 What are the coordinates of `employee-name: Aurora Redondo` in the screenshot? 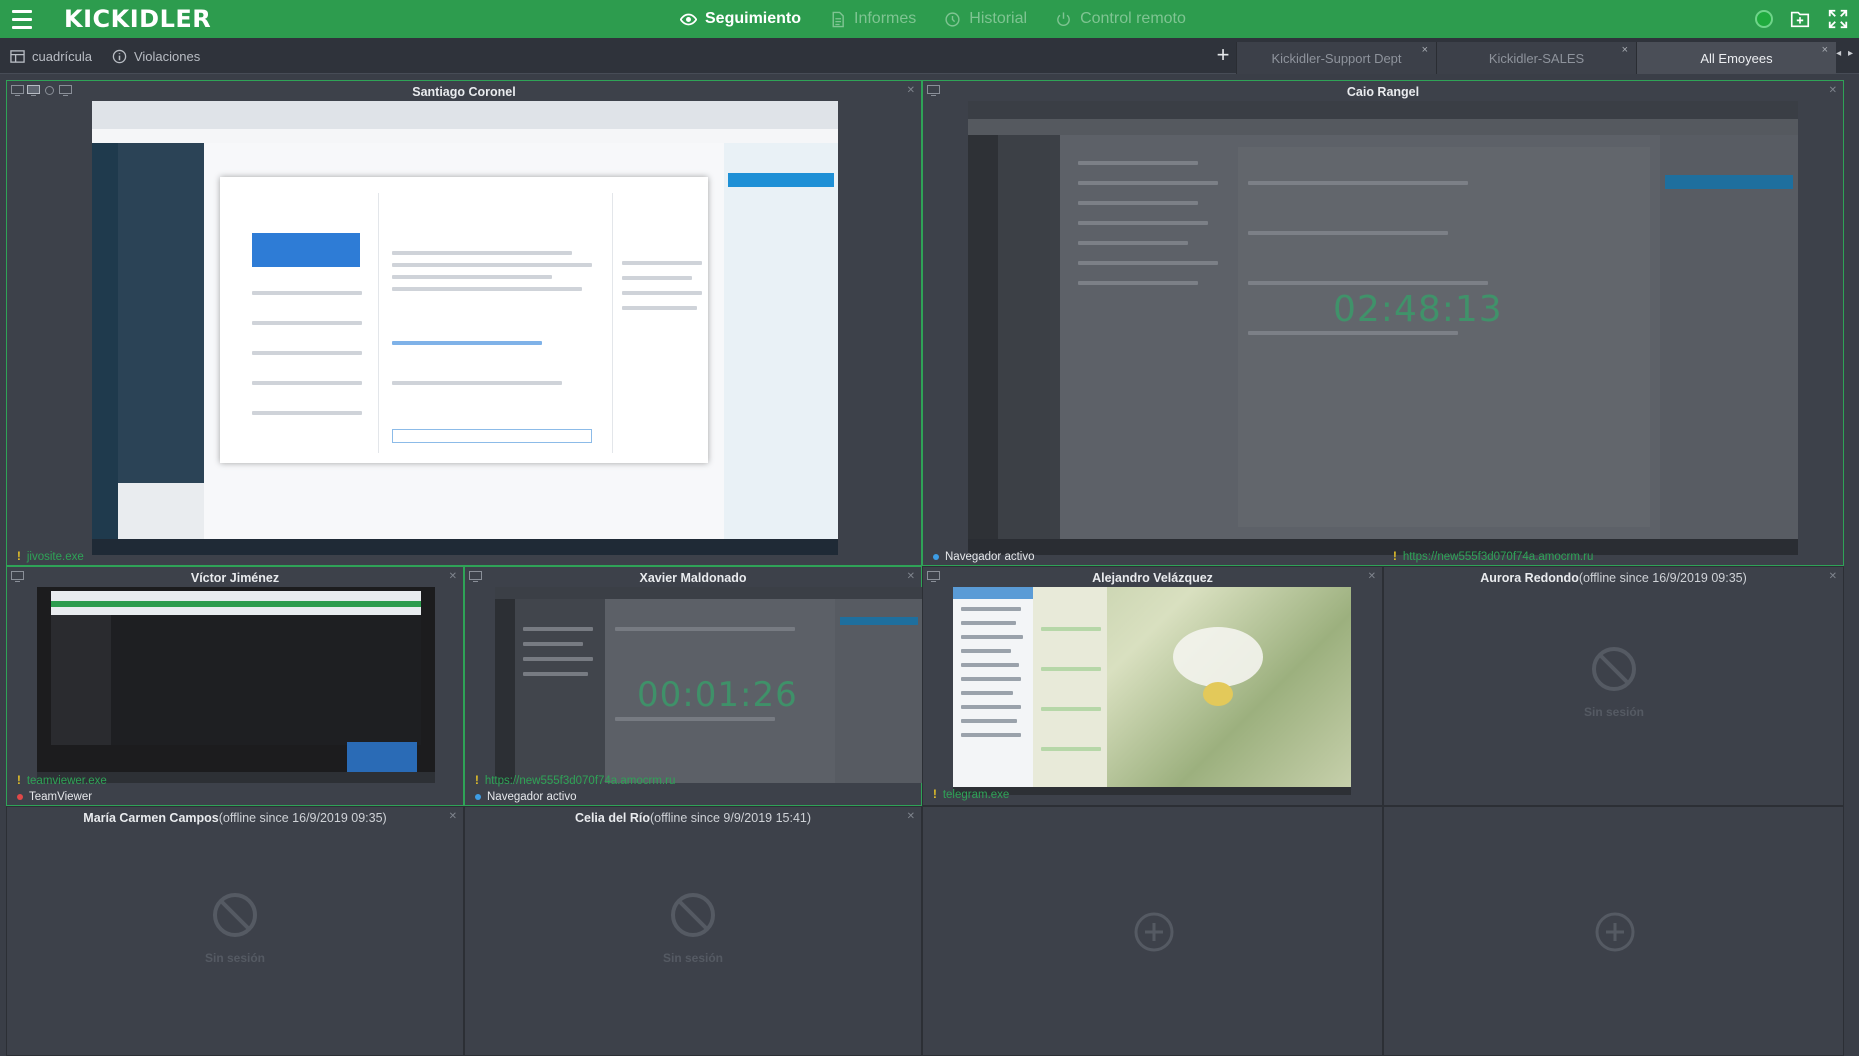 It's located at (1529, 578).